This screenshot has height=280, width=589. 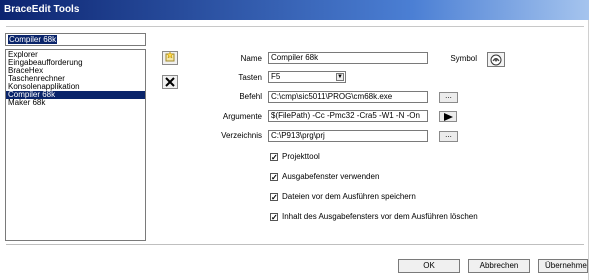 What do you see at coordinates (429, 266) in the screenshot?
I see `ok-button: OK` at bounding box center [429, 266].